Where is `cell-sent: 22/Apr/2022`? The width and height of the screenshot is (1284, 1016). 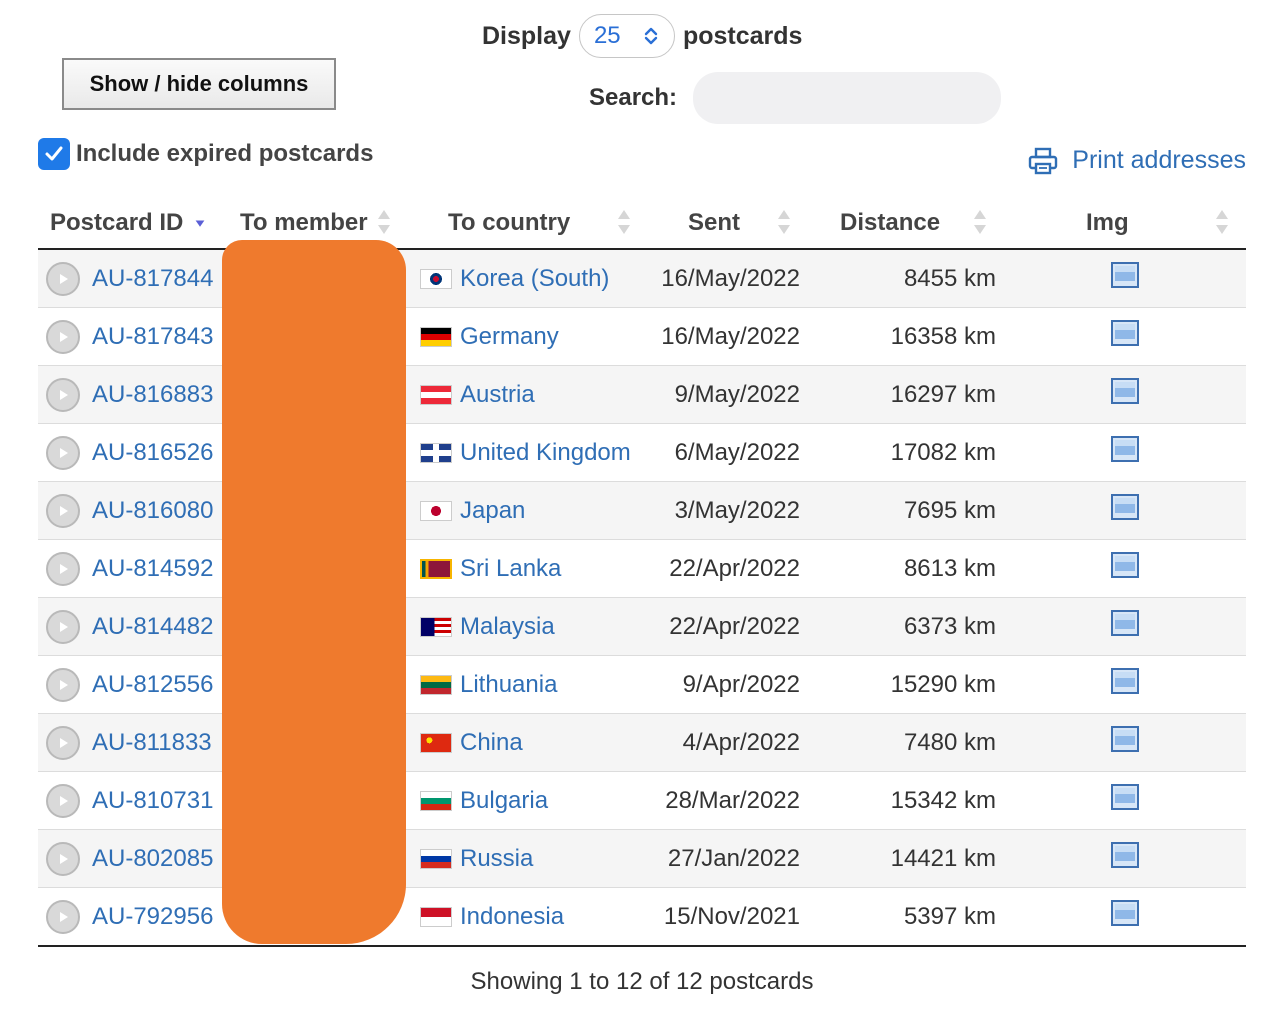 cell-sent: 22/Apr/2022 is located at coordinates (728, 568).